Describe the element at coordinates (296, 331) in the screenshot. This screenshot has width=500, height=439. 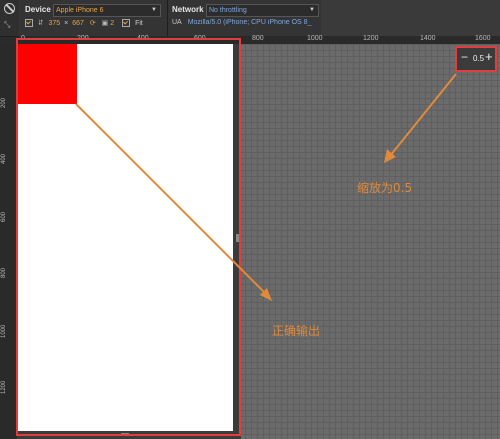
I see `output-annotation: 正确输出` at that location.